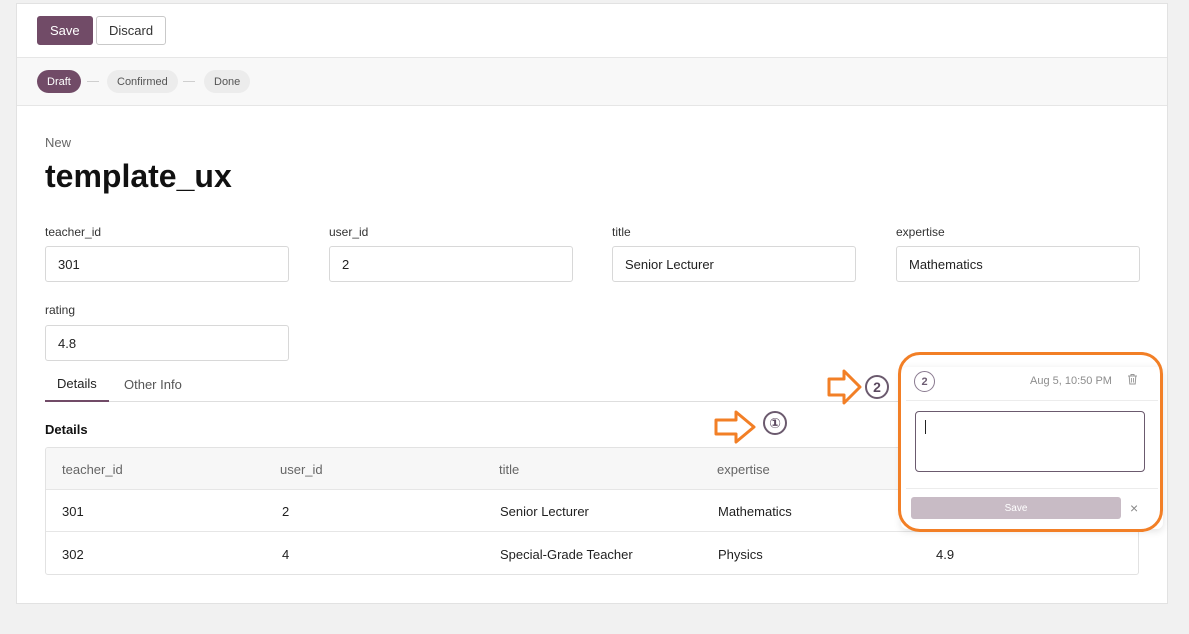  Describe the element at coordinates (77, 384) in the screenshot. I see `tab-details: Details` at that location.